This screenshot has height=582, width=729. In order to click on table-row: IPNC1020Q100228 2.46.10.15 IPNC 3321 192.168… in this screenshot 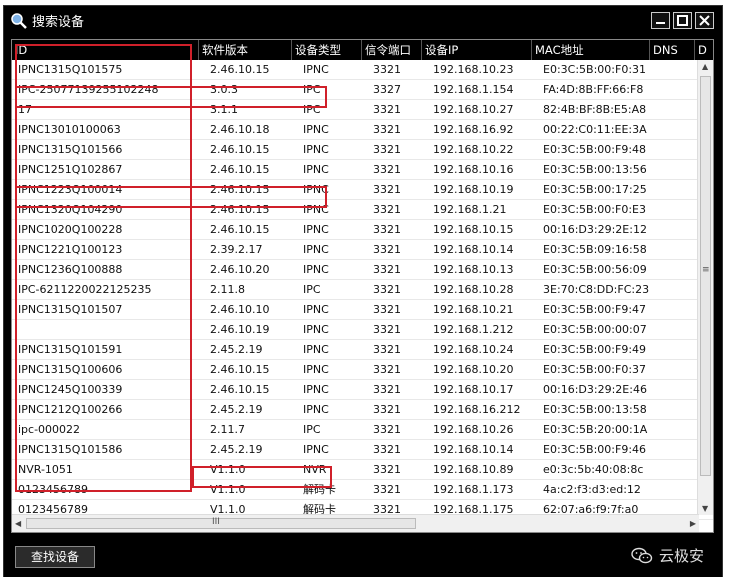, I will do `click(362, 230)`.